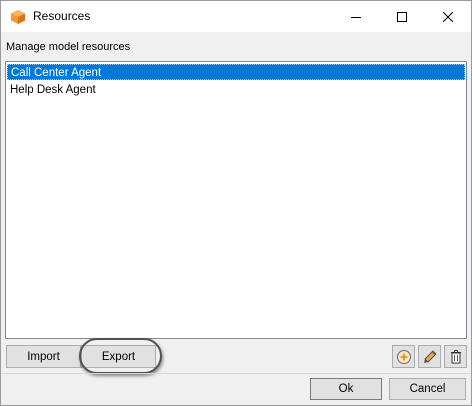 This screenshot has height=406, width=472. Describe the element at coordinates (120, 356) in the screenshot. I see `export-highlight-ring` at that location.